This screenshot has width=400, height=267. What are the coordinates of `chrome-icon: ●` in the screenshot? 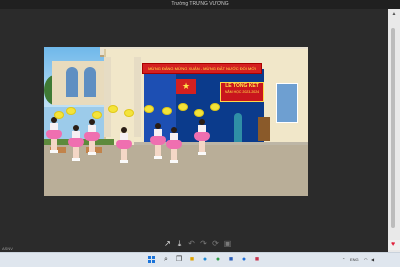 It's located at (218, 260).